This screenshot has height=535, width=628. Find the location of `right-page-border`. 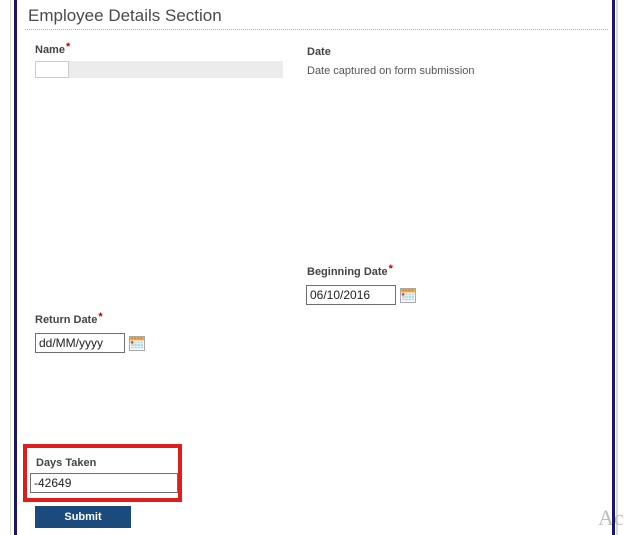

right-page-border is located at coordinates (613, 267).